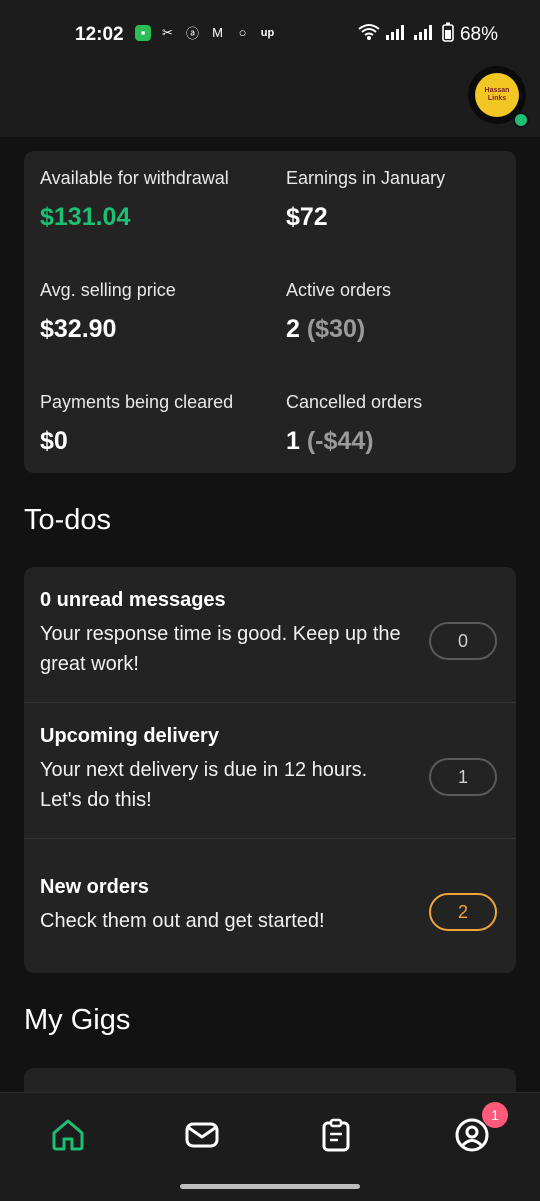  Describe the element at coordinates (155, 424) in the screenshot. I see `payments-clearing-stat: Payments being cleared $0` at that location.